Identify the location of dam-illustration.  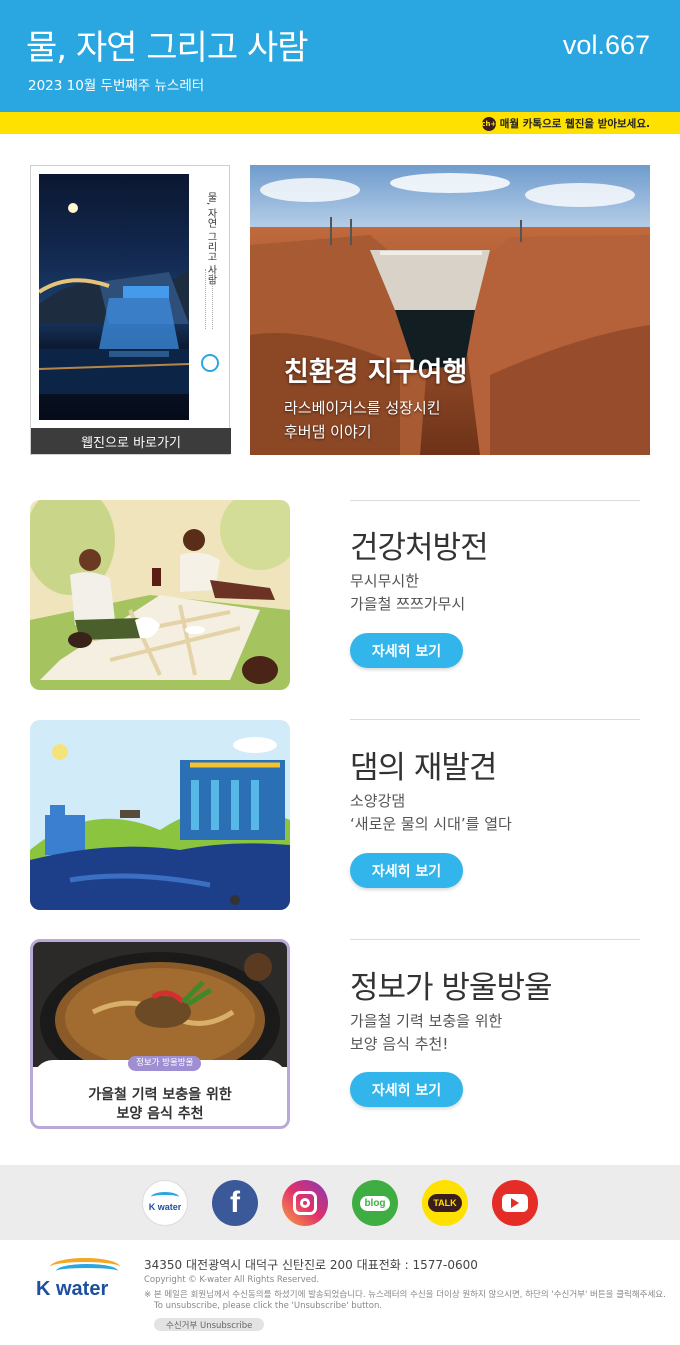
(160, 815).